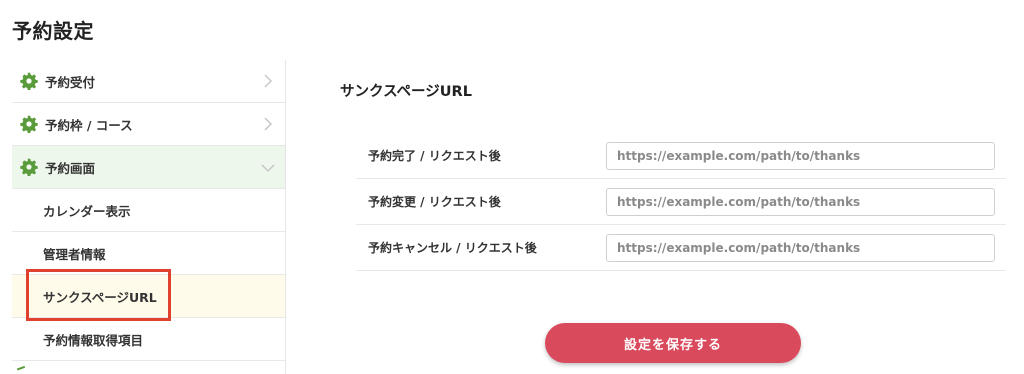 Image resolution: width=1024 pixels, height=374 pixels. What do you see at coordinates (100, 297) in the screenshot?
I see `sidebar-item-label: サンクスページURL` at bounding box center [100, 297].